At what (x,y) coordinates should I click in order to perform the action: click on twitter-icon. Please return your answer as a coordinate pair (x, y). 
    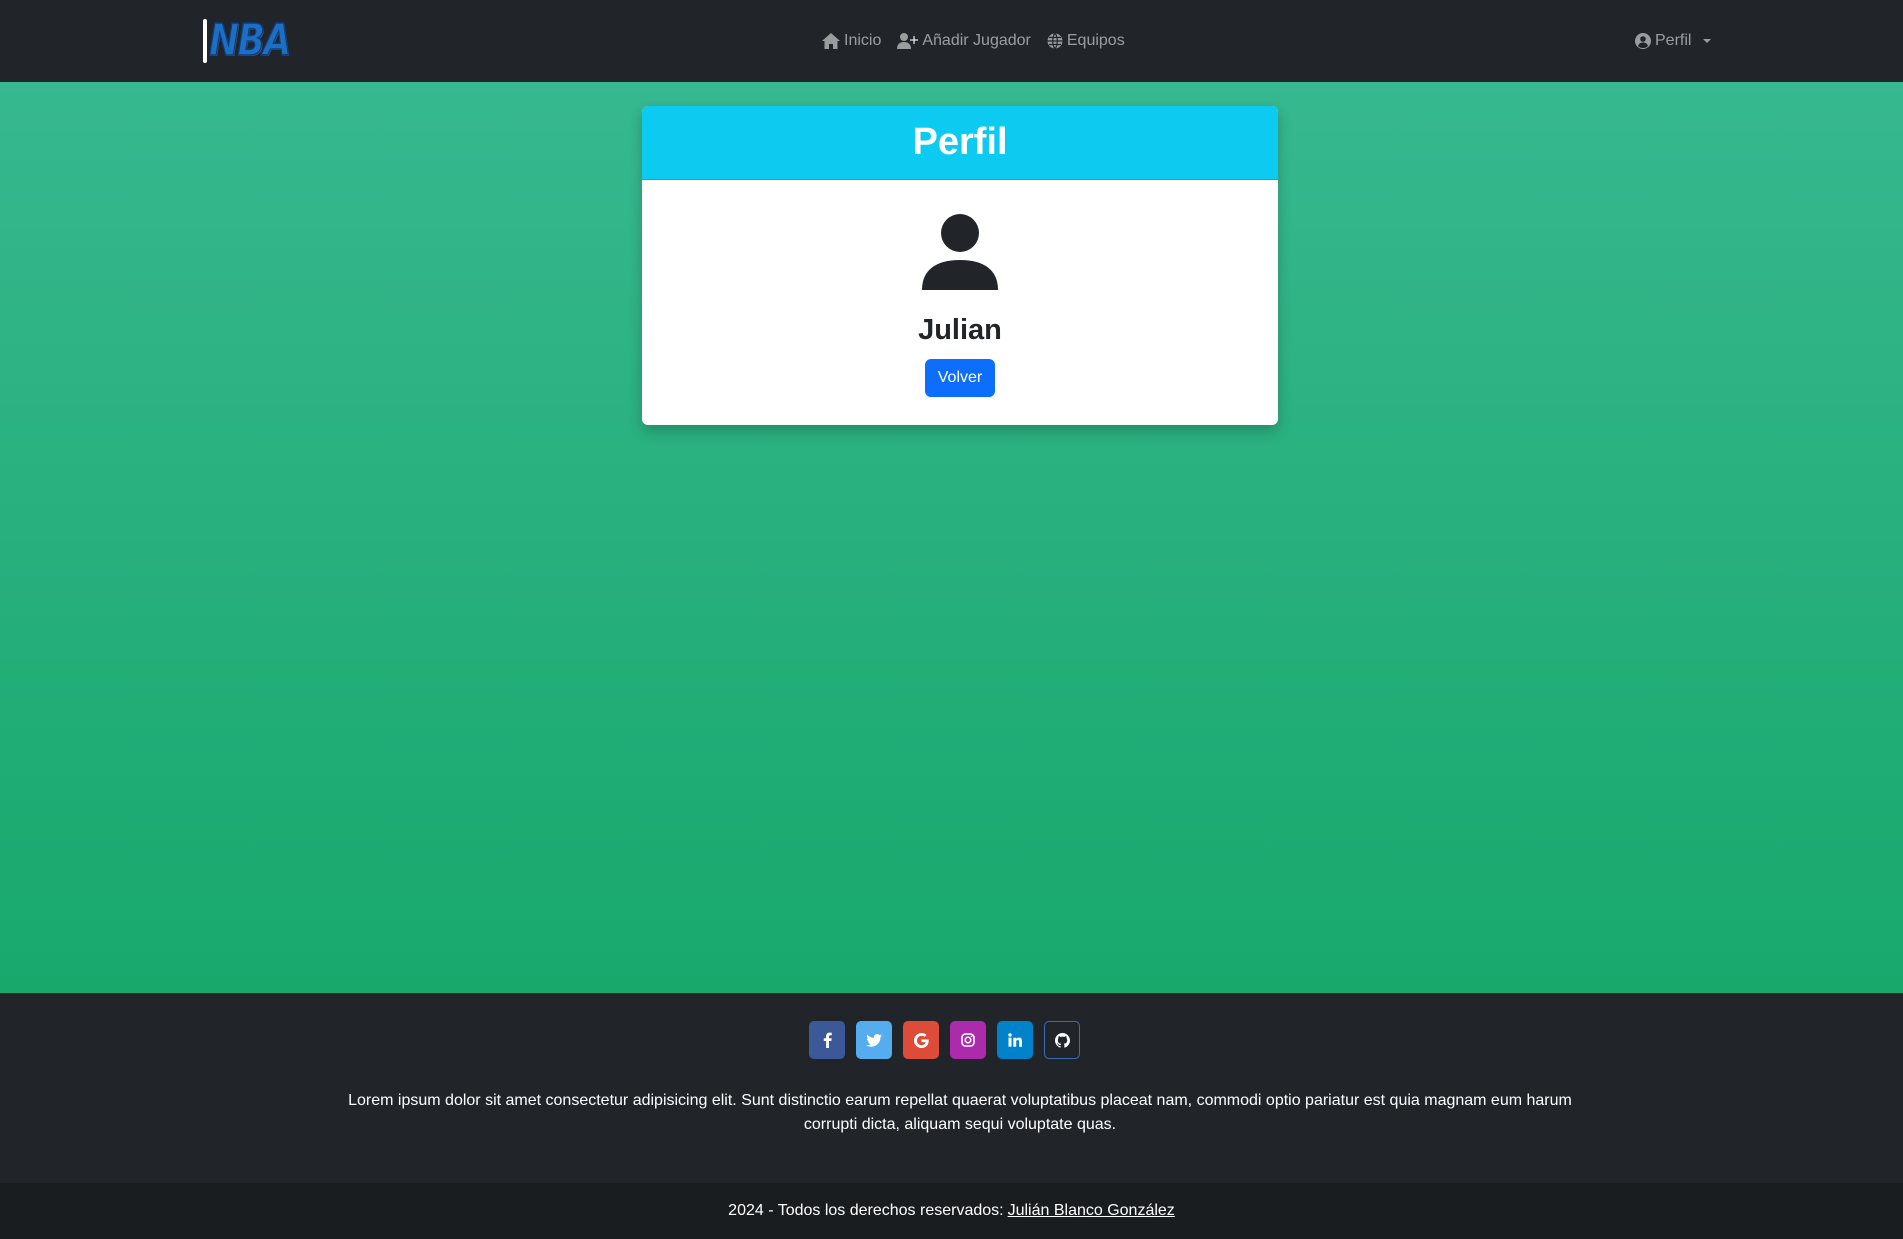
    Looking at the image, I should click on (874, 1040).